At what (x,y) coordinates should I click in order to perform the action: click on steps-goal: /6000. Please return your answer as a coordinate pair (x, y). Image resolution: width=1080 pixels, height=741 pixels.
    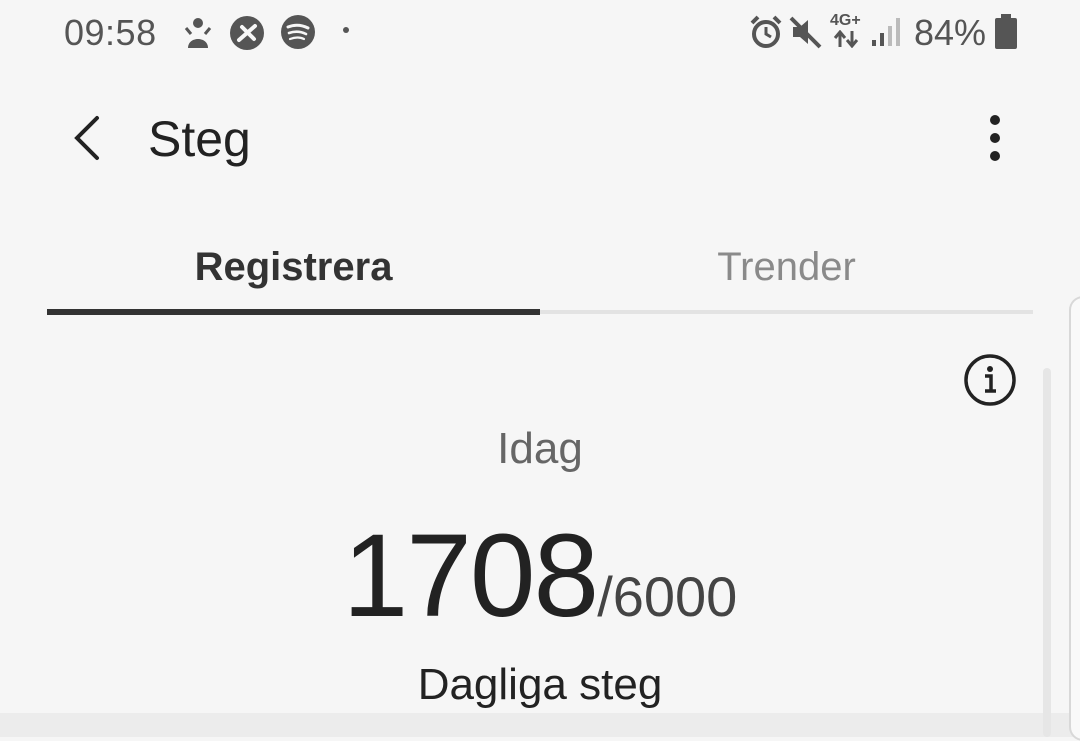
    Looking at the image, I should click on (667, 596).